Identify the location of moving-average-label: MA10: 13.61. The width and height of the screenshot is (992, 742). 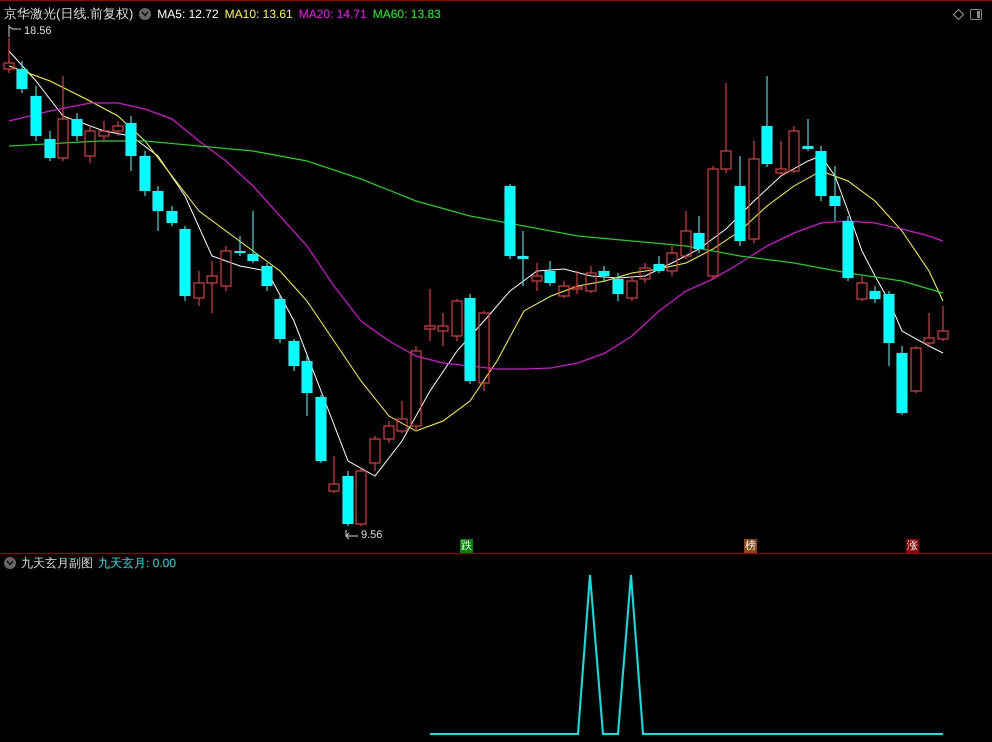
(258, 14).